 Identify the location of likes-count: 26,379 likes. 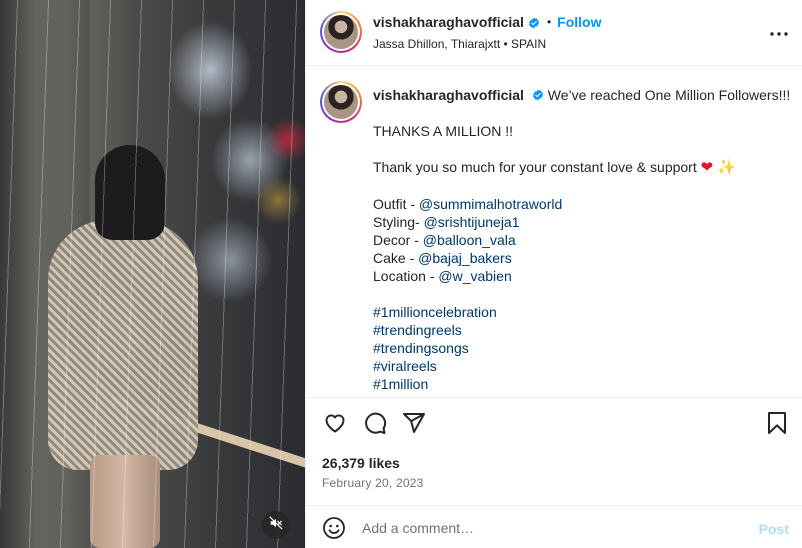
(361, 463).